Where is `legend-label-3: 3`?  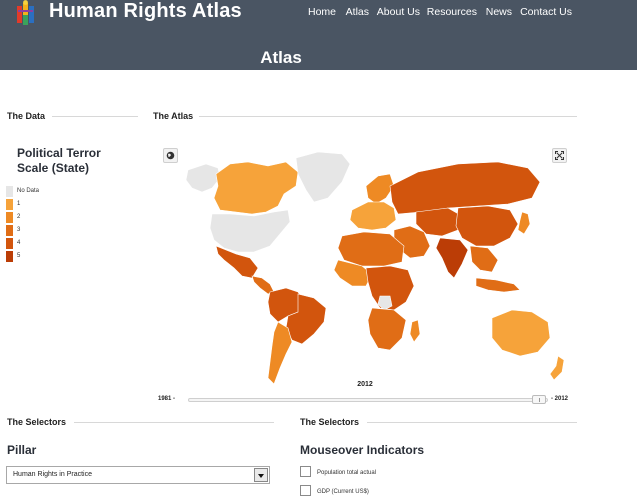 legend-label-3: 3 is located at coordinates (19, 230).